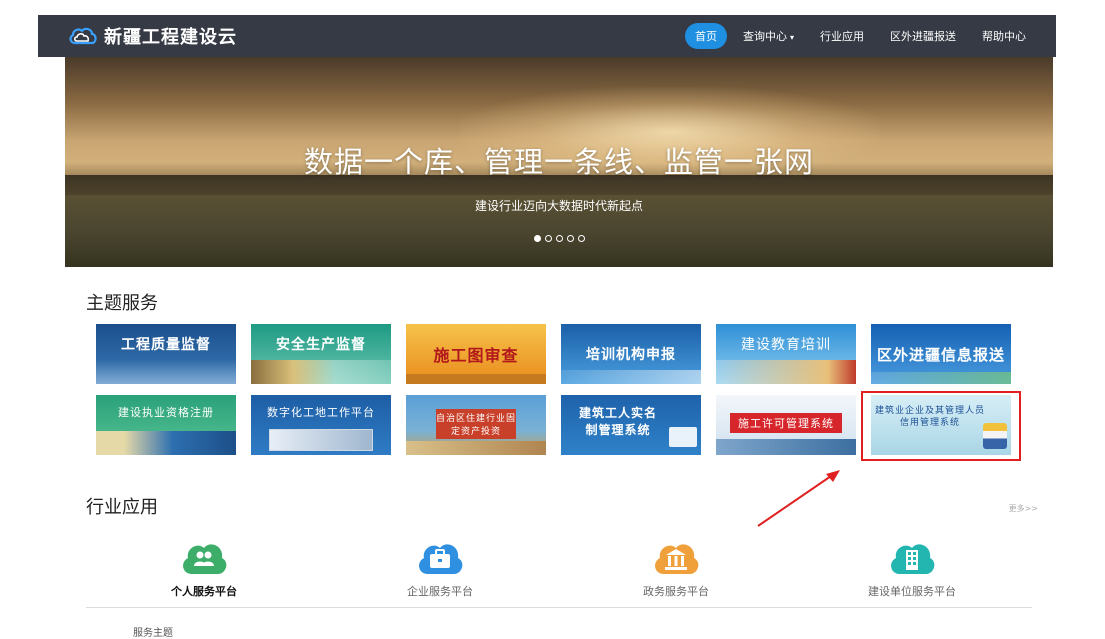  Describe the element at coordinates (166, 425) in the screenshot. I see `tile-qualification-registration: 建设执业资格注册` at that location.